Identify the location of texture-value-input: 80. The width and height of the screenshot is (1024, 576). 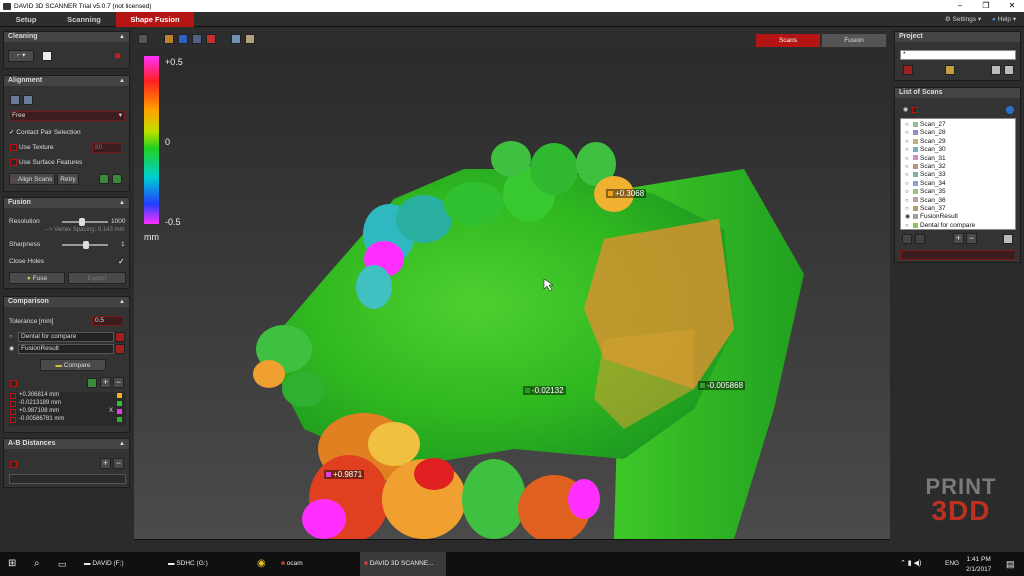
(107, 148).